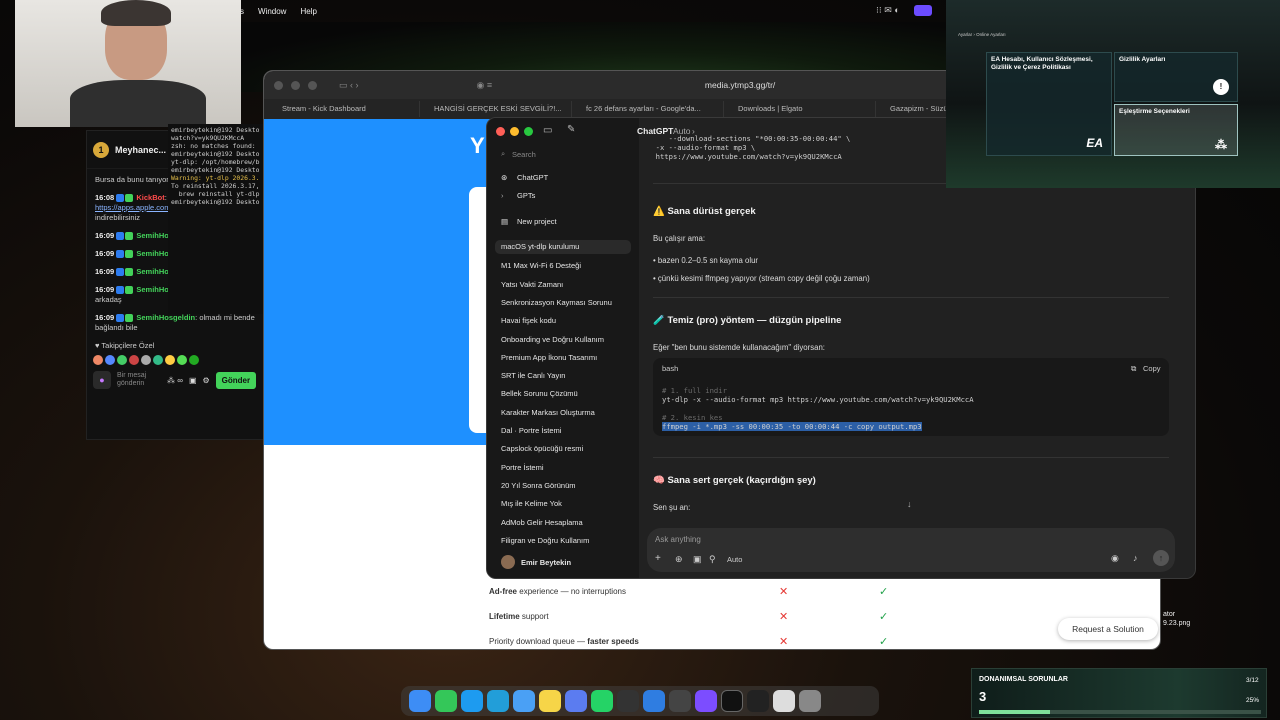  What do you see at coordinates (498, 701) in the screenshot?
I see `telegram-icon` at bounding box center [498, 701].